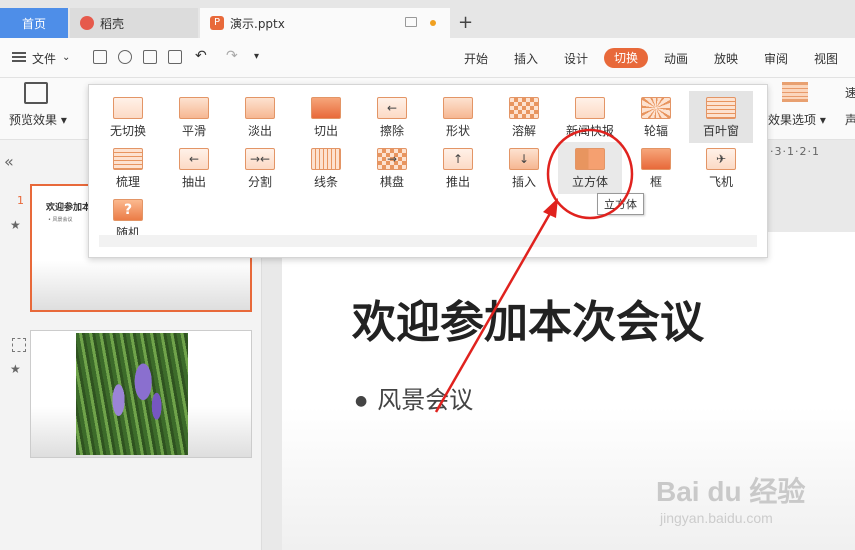  What do you see at coordinates (458, 159) in the screenshot?
I see `push-transition-icon: ↑` at bounding box center [458, 159].